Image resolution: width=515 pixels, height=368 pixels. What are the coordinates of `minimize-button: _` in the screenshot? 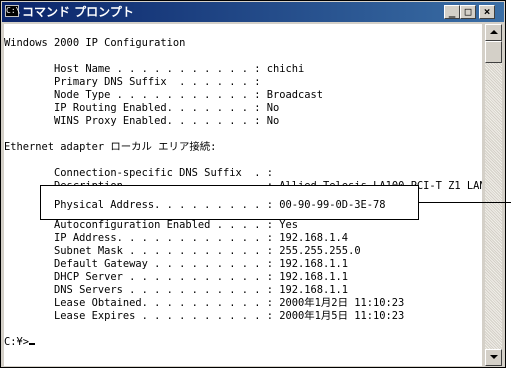 It's located at (452, 12).